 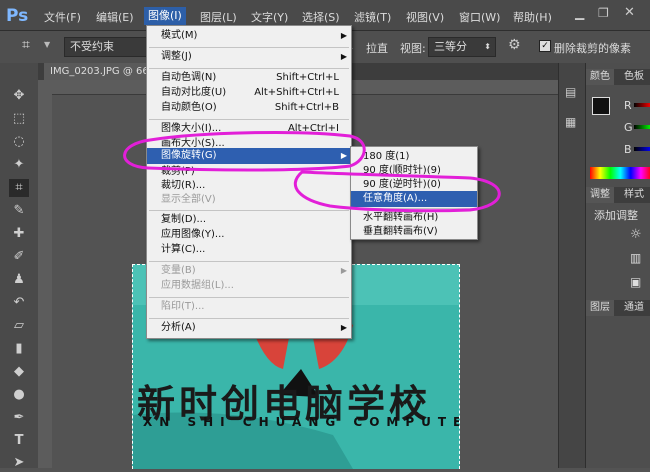 What do you see at coordinates (301, 422) in the screenshot?
I see `photo-sub-text: XN SHI CHUANG COMPUTER` at bounding box center [301, 422].